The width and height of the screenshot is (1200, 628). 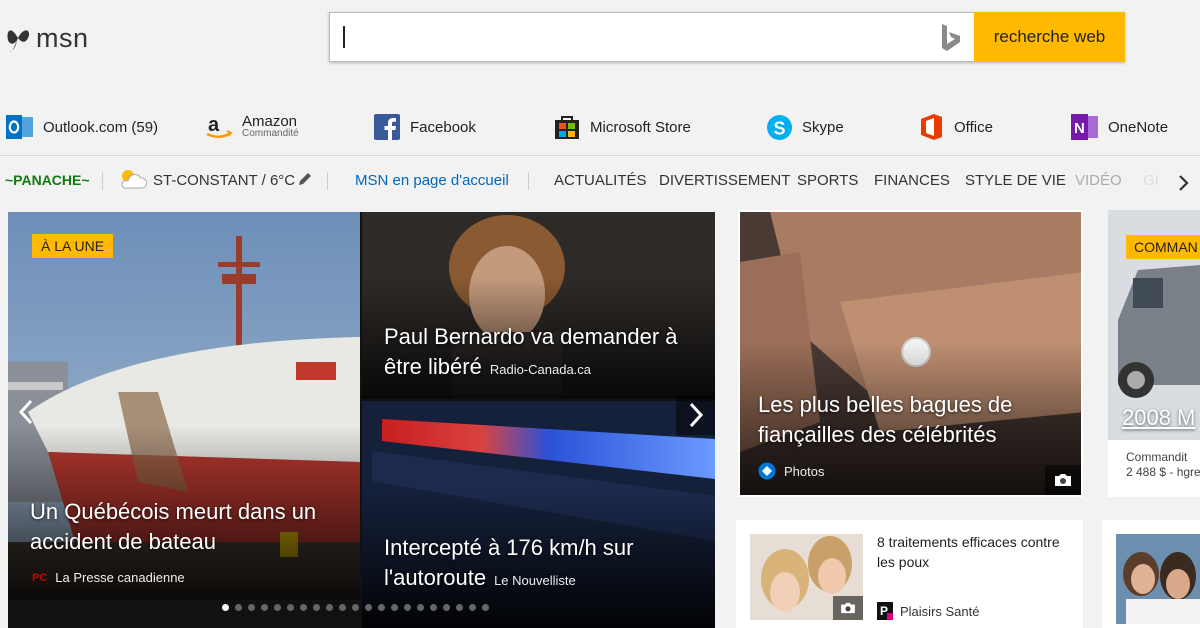 I want to click on nav-finances: FINANCES, so click(x=912, y=180).